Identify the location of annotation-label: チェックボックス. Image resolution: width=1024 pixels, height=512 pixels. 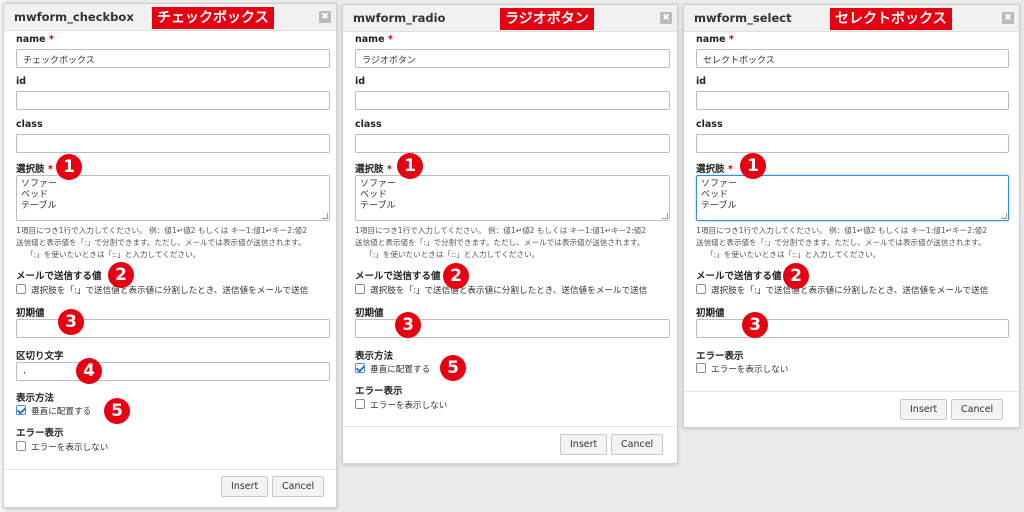
(213, 18).